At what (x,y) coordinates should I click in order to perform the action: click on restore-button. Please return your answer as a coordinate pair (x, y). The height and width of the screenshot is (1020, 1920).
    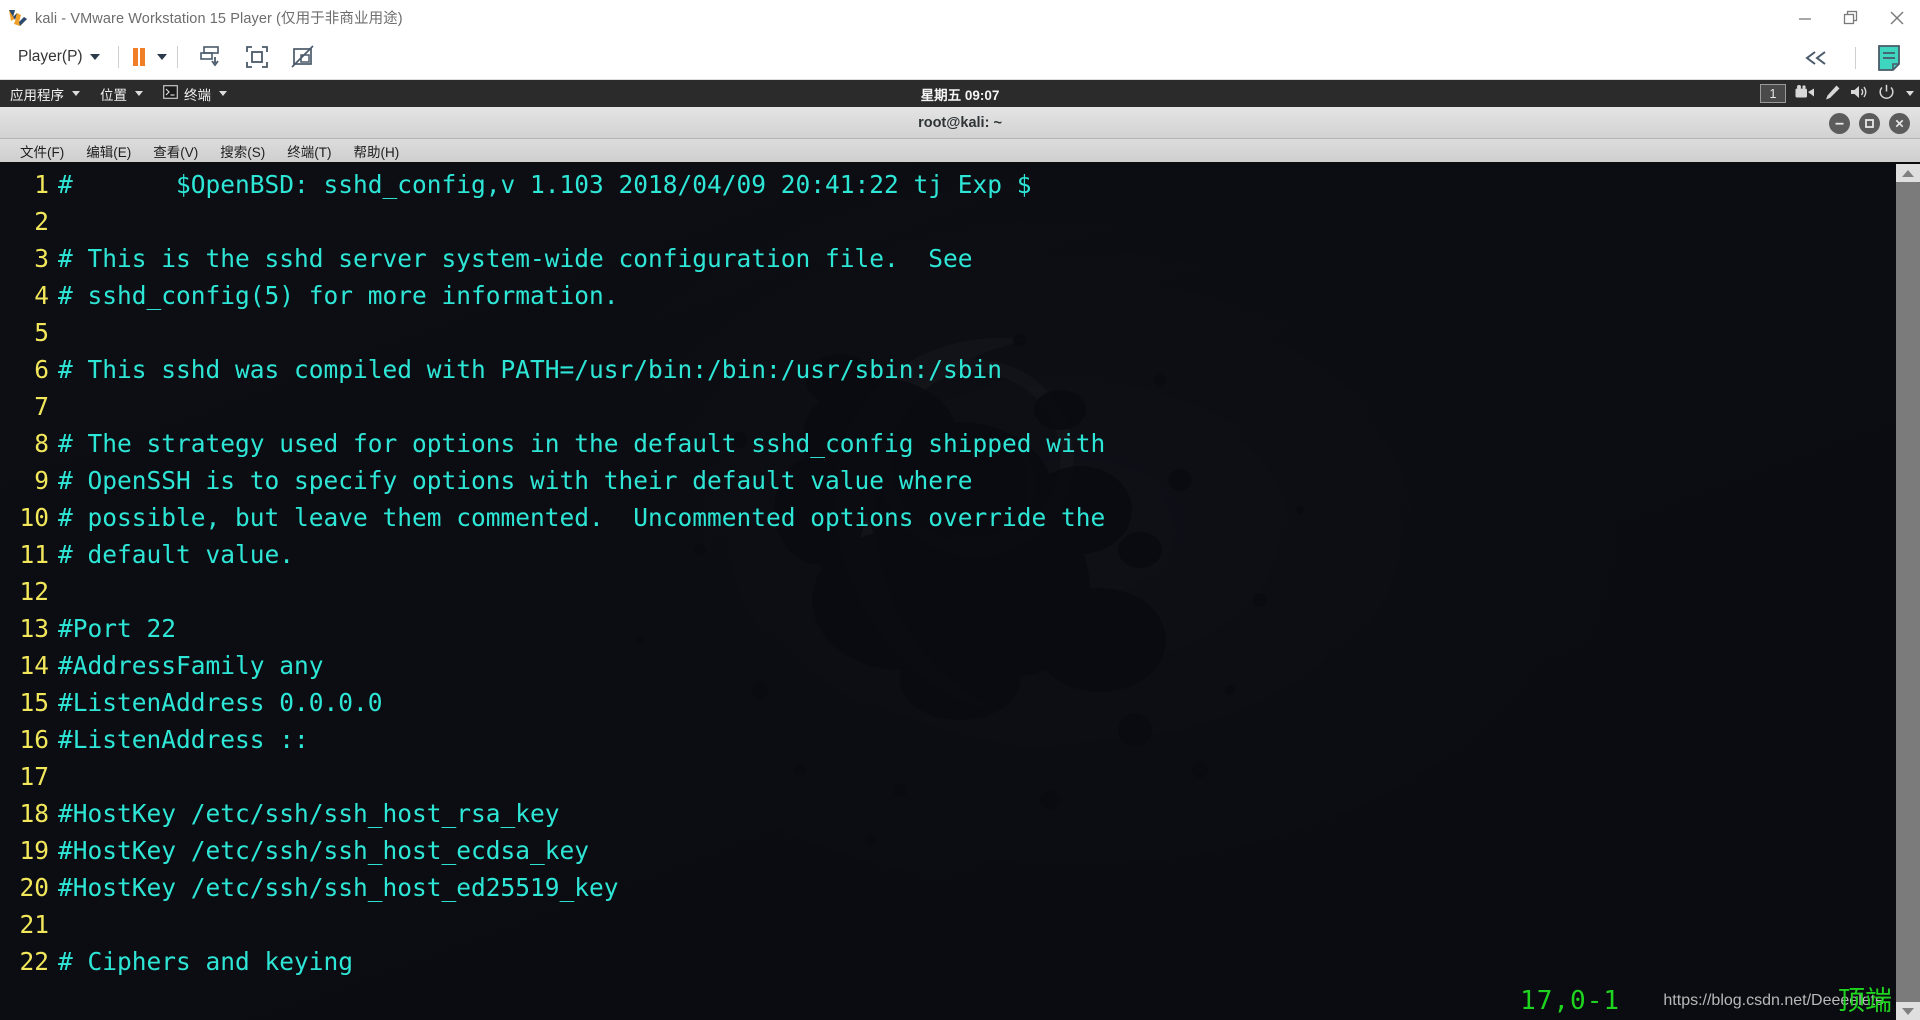
    Looking at the image, I should click on (1851, 17).